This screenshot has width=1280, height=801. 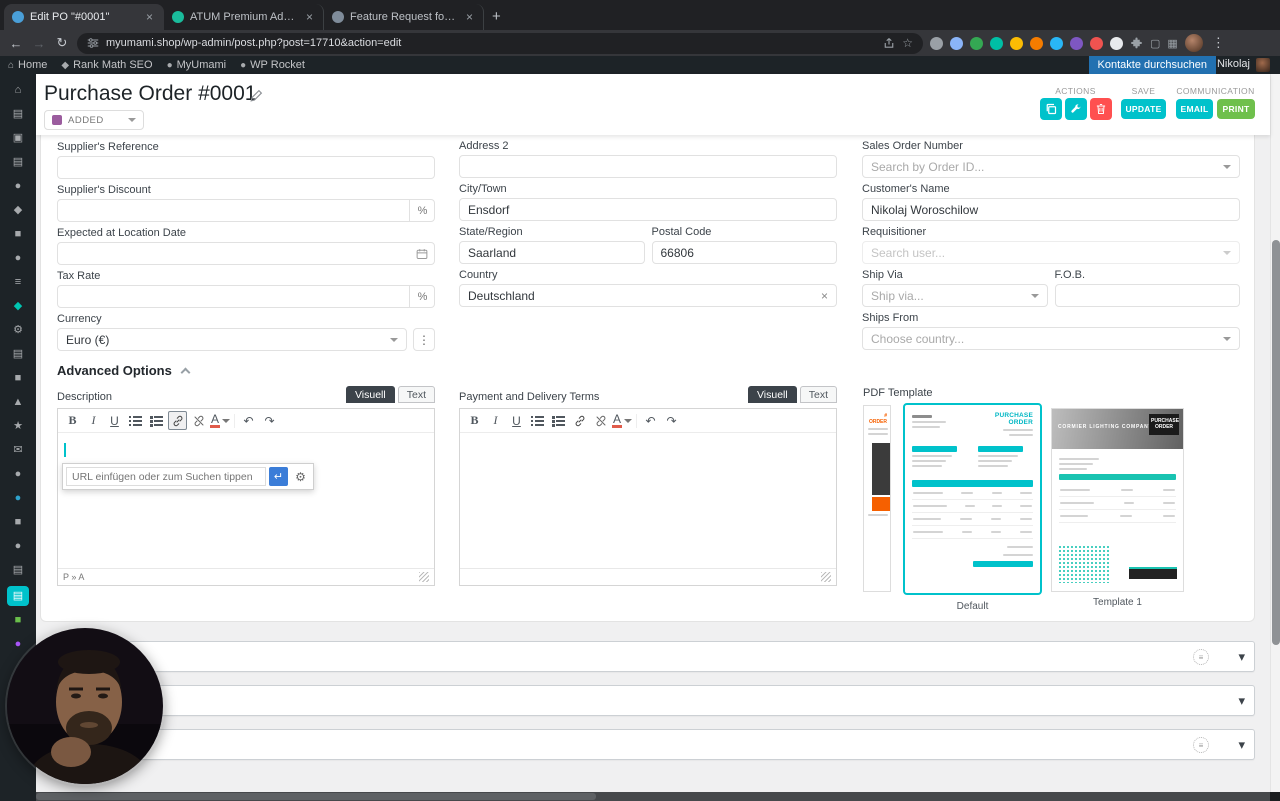 What do you see at coordinates (316, 796) in the screenshot?
I see `horizontal-scrollbar-thumb` at bounding box center [316, 796].